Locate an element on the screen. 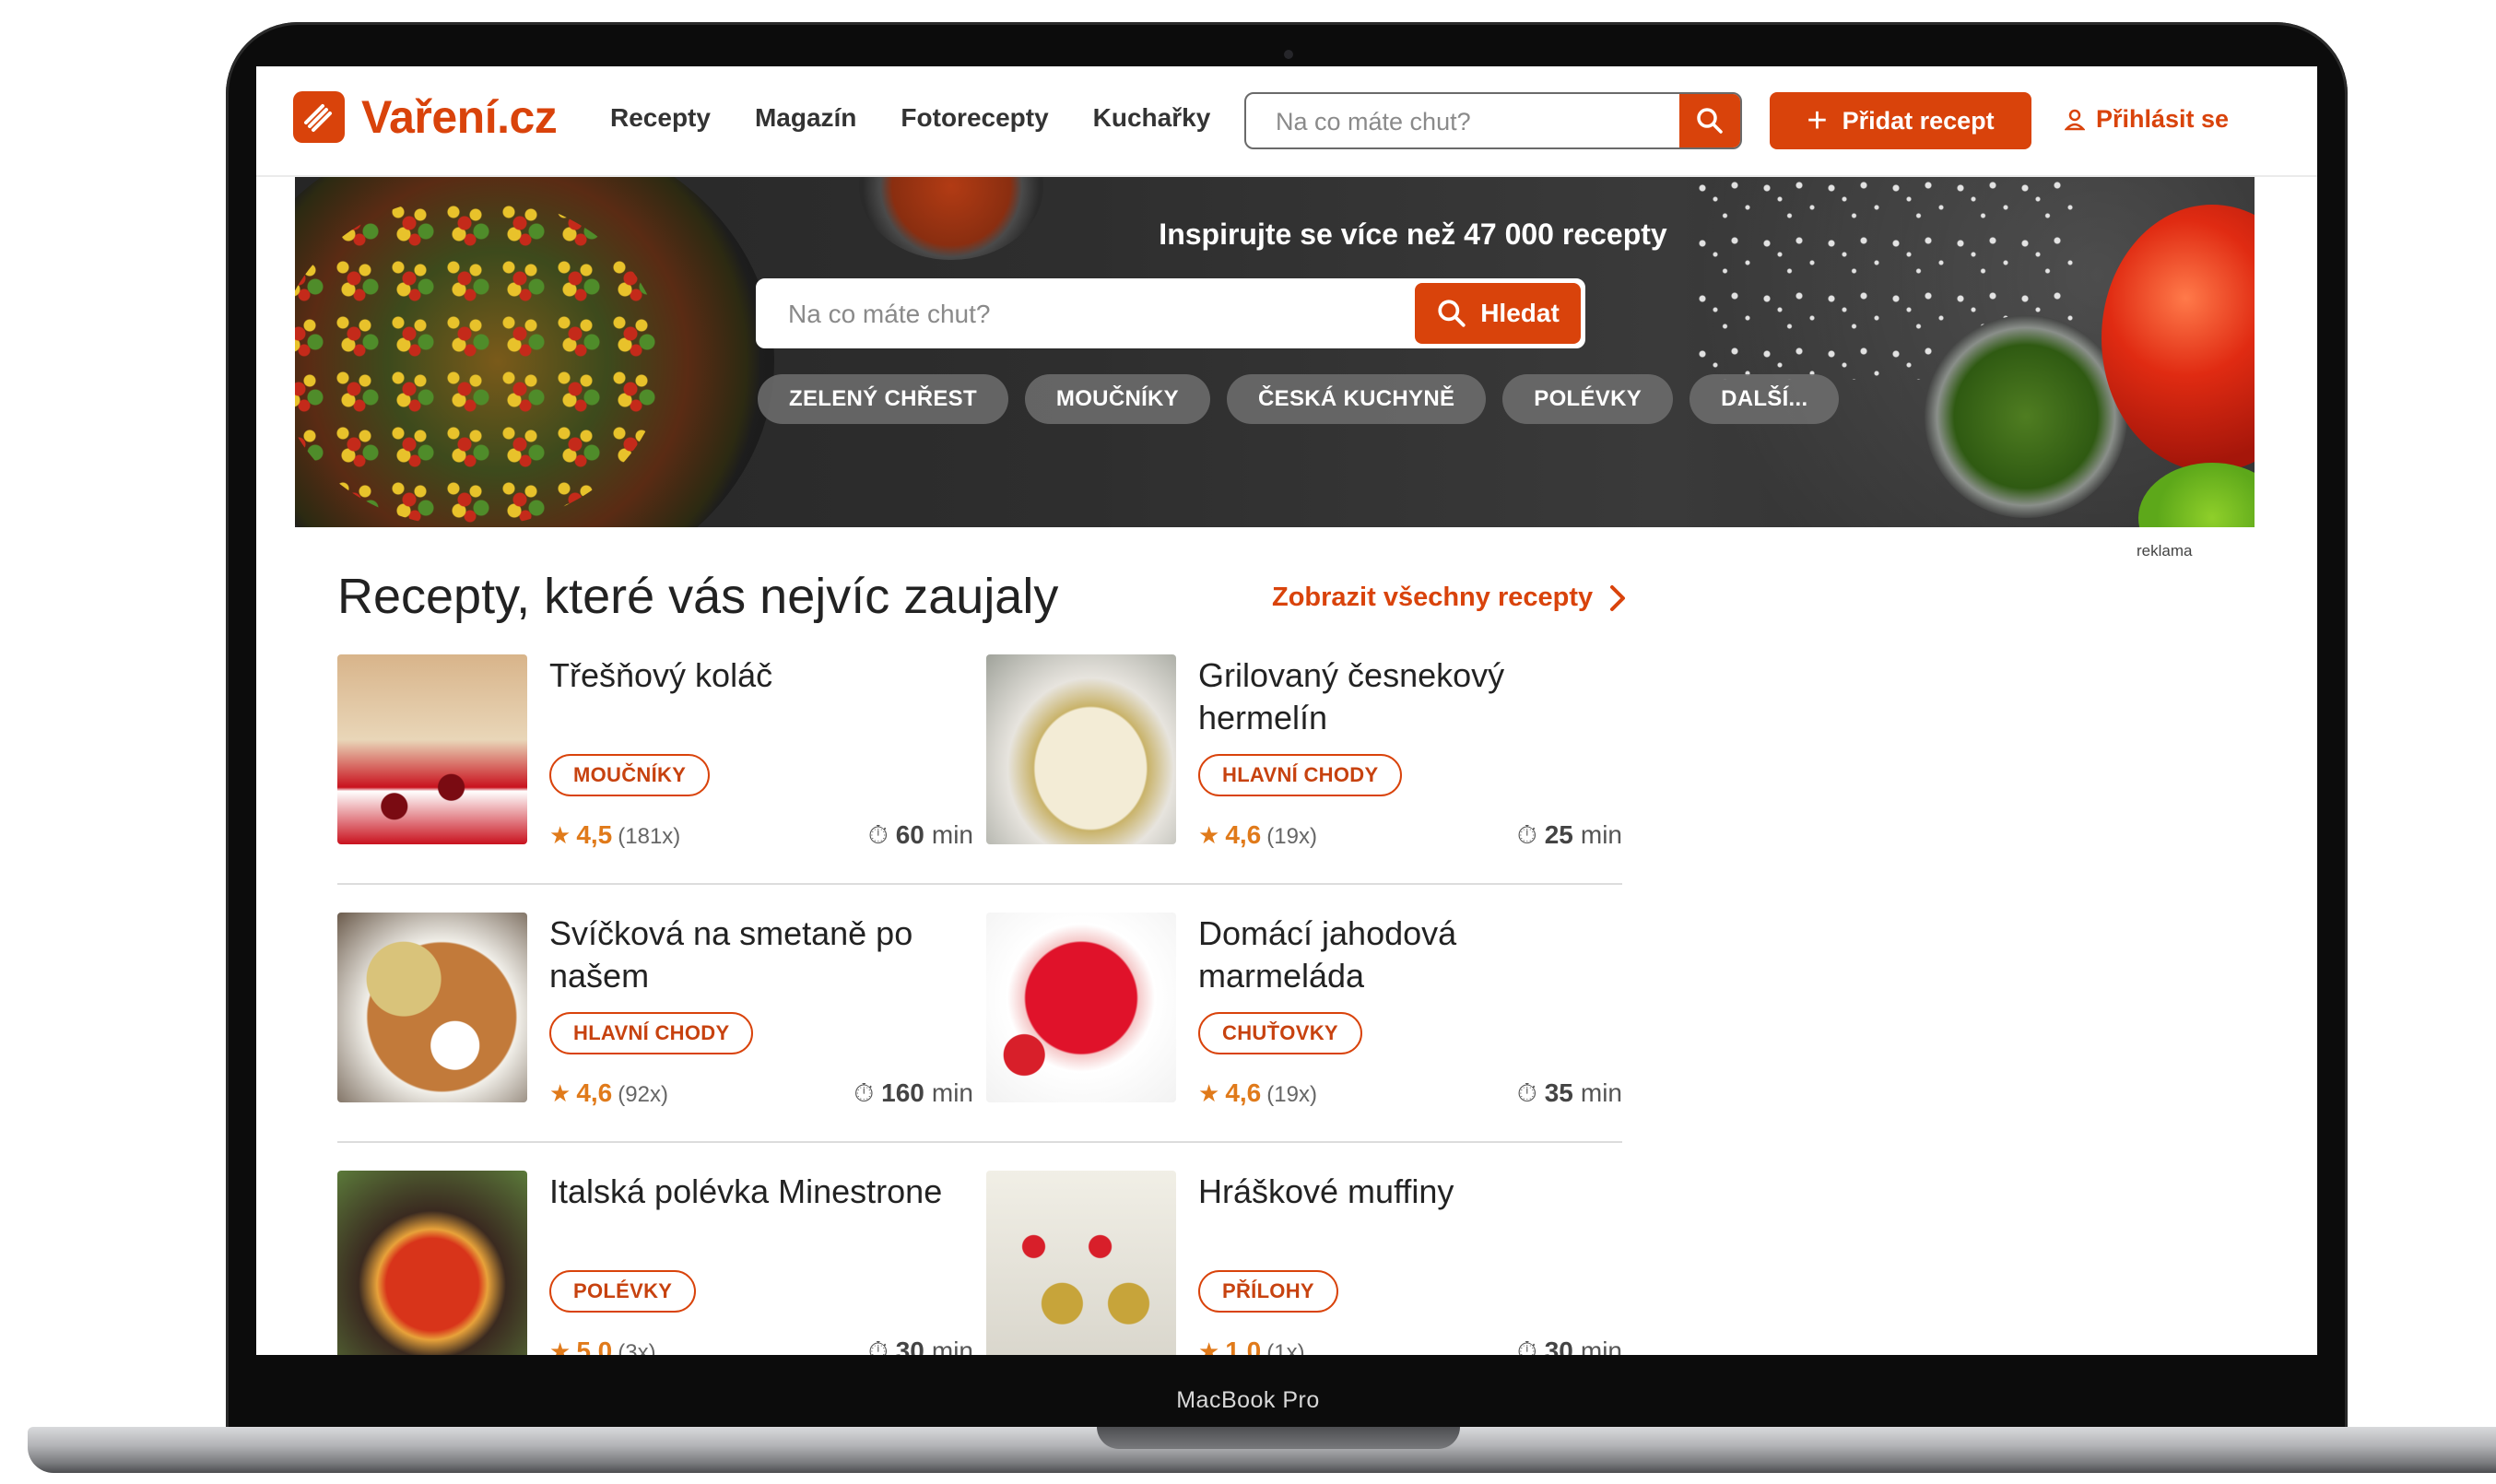  tag-ceska-kuchyne: ČESKÁ KUCHYNĚ is located at coordinates (1357, 399).